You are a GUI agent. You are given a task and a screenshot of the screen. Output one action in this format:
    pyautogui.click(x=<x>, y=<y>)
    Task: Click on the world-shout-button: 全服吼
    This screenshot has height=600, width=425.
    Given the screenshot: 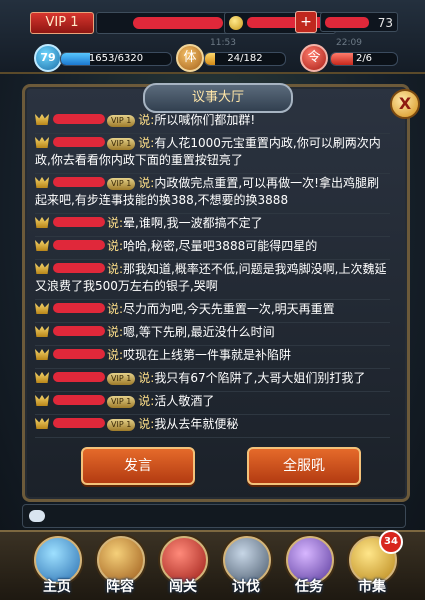 What is the action you would take?
    pyautogui.click(x=304, y=466)
    